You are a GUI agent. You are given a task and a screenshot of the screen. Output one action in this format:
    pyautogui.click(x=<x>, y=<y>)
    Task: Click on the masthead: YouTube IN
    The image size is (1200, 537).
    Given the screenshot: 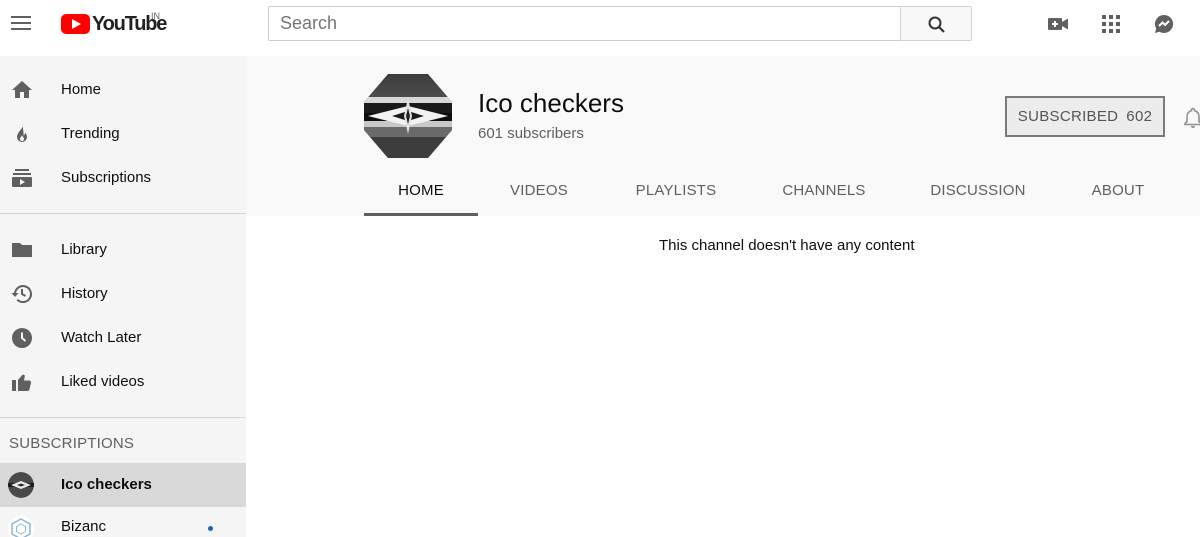 What is the action you would take?
    pyautogui.click(x=600, y=28)
    